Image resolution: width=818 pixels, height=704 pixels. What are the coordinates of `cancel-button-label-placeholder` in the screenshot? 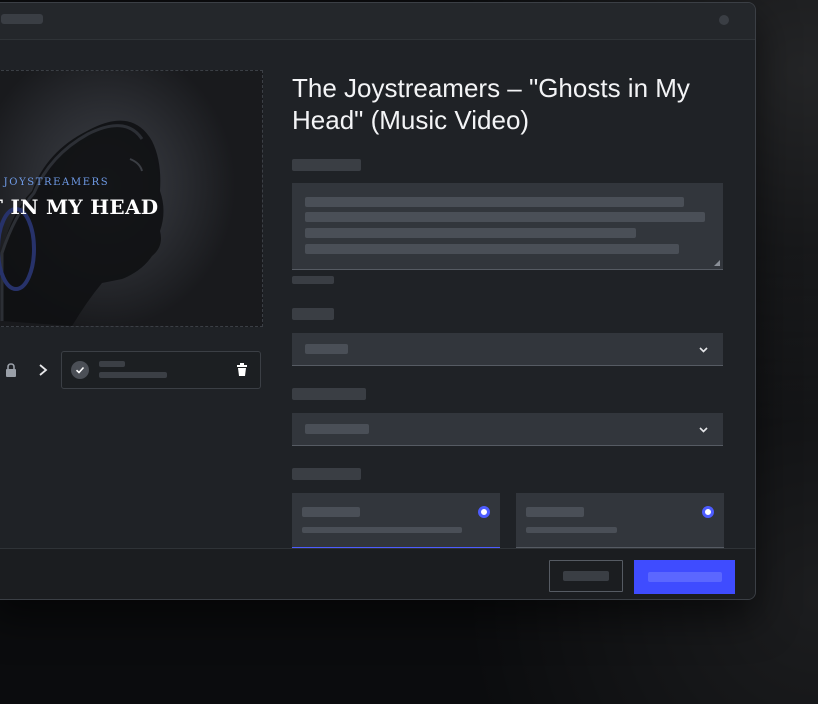 It's located at (586, 576).